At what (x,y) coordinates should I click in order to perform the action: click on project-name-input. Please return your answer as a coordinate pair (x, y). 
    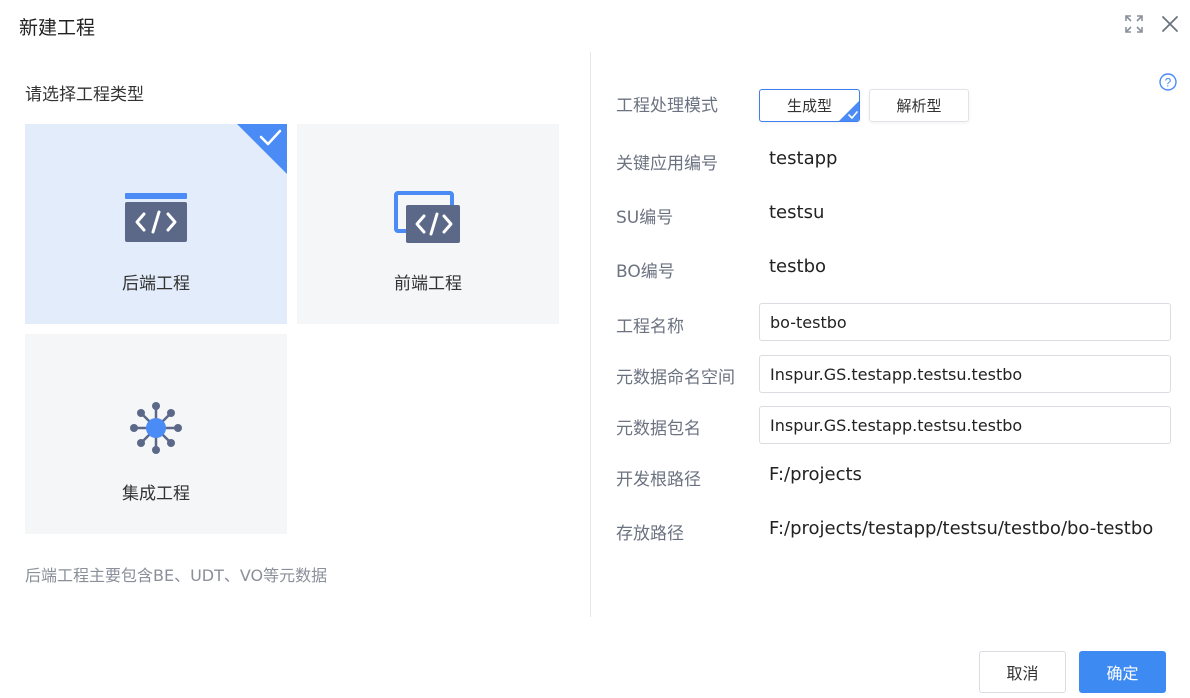
    Looking at the image, I should click on (965, 322).